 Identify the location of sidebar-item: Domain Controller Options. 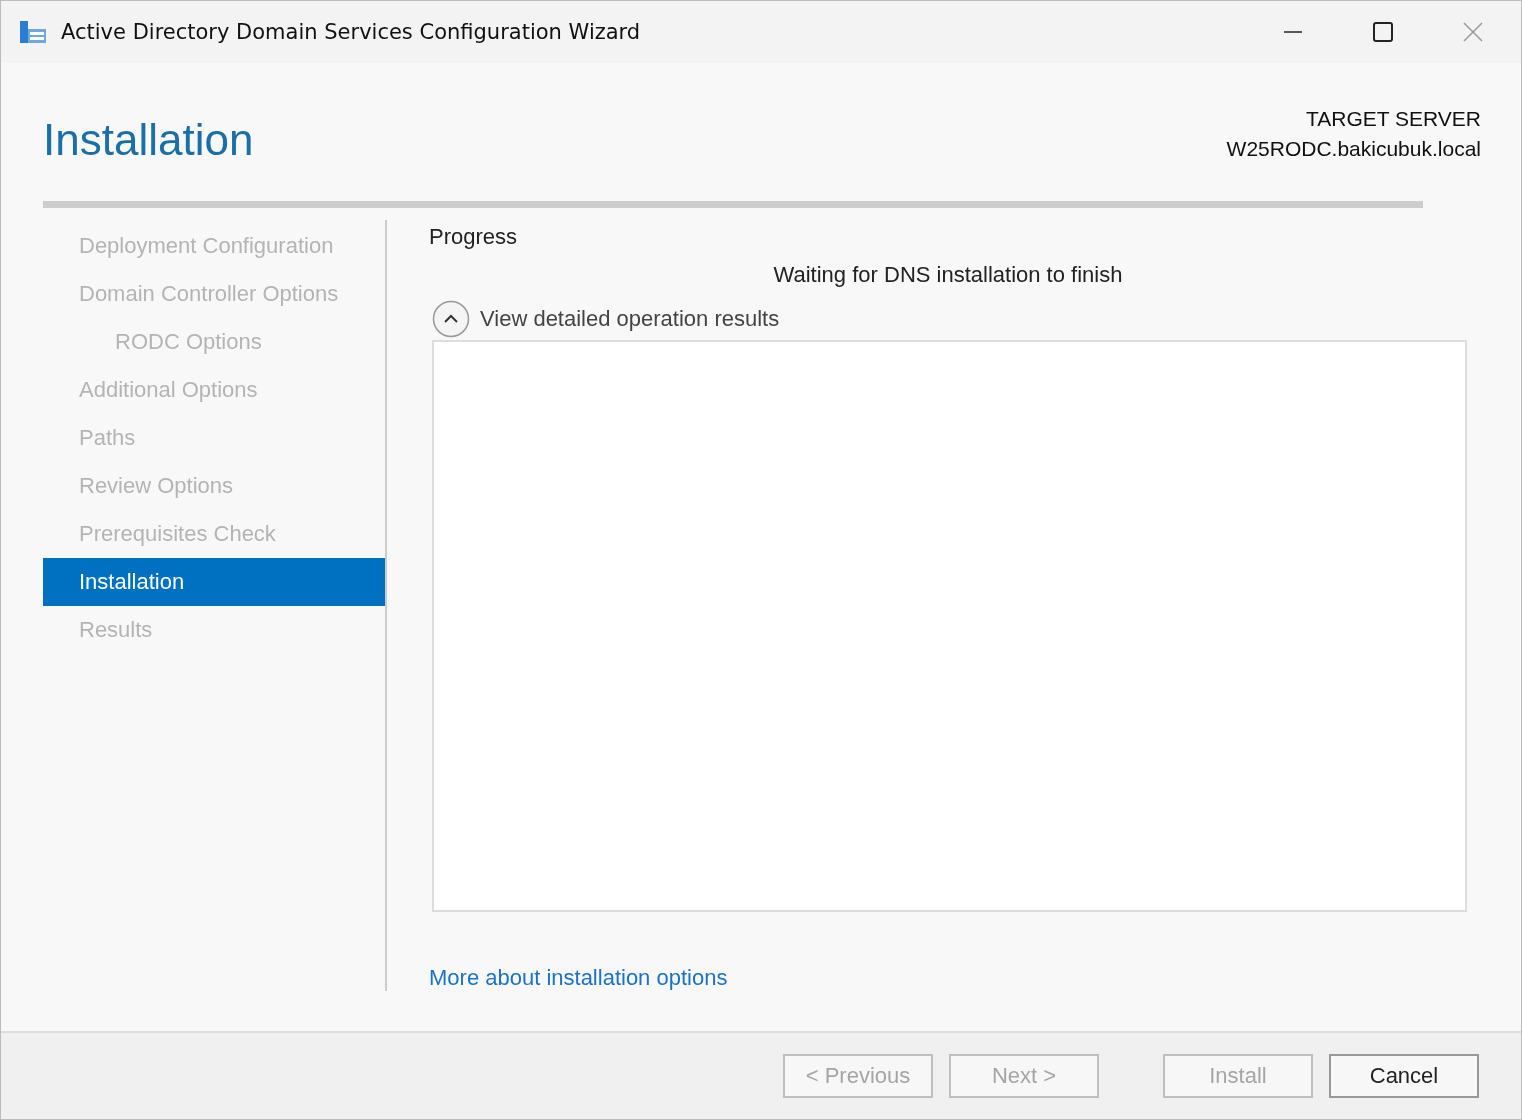
(214, 294).